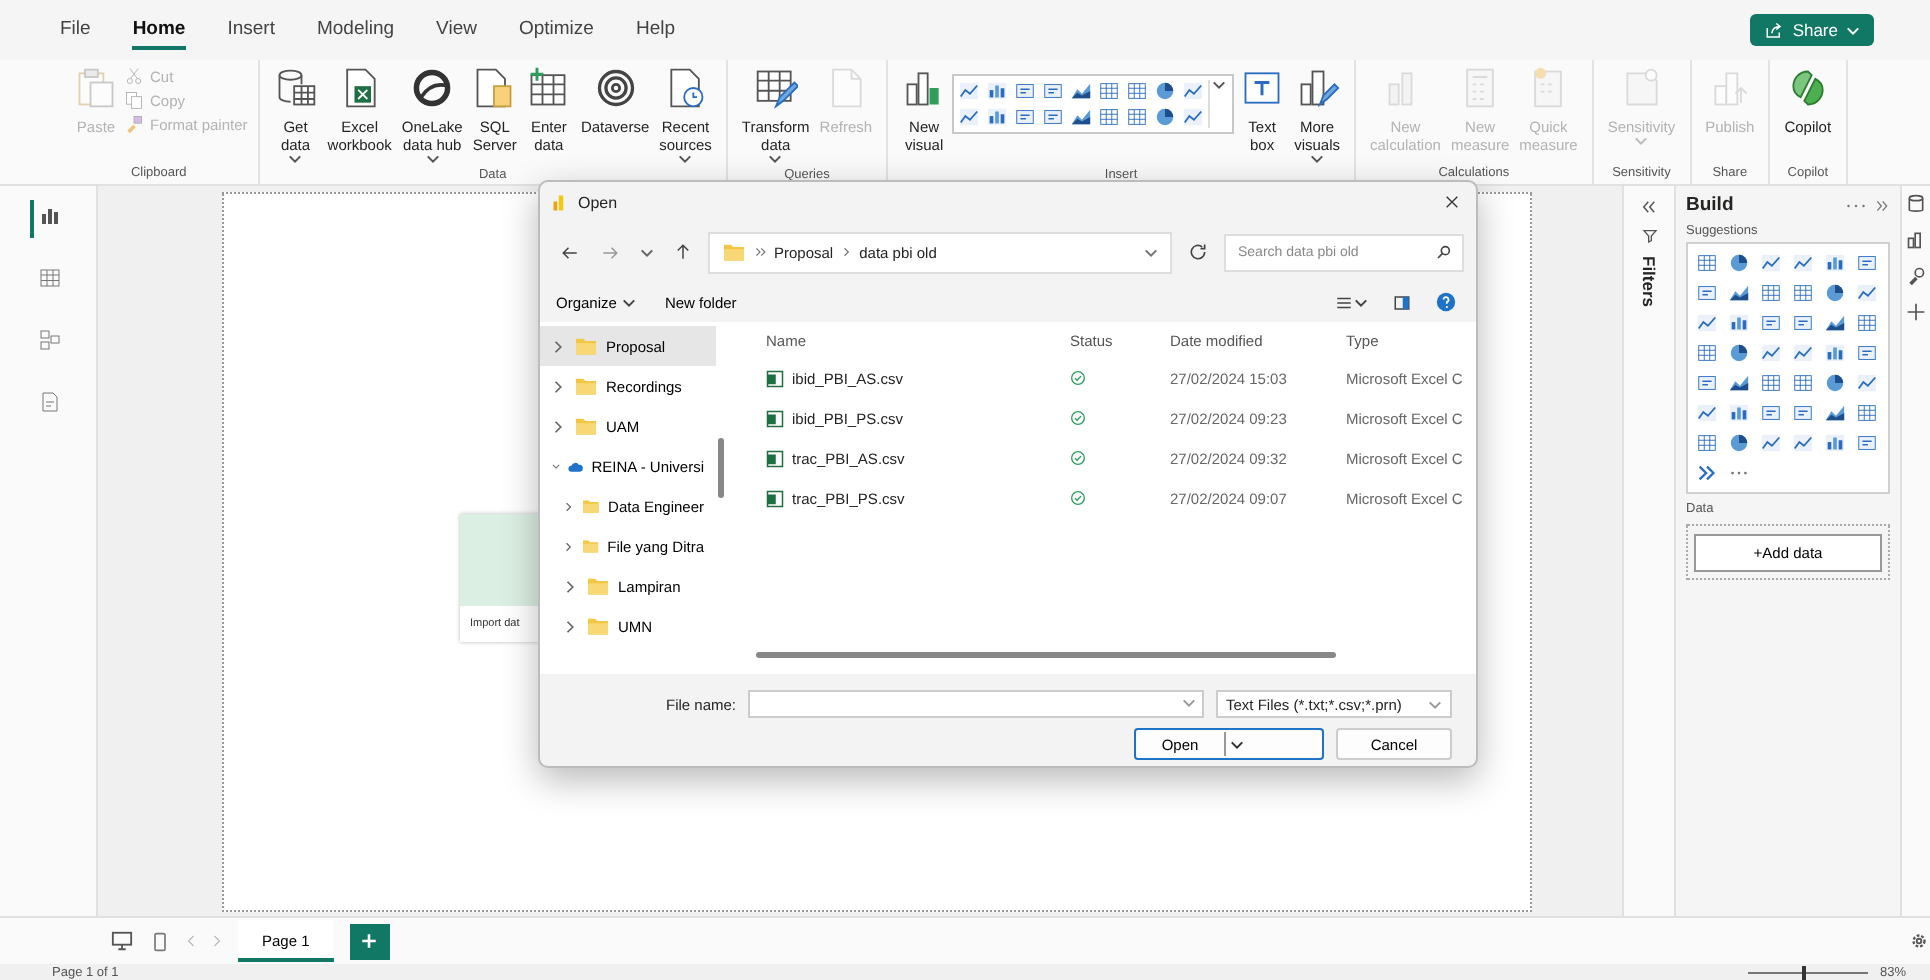 The width and height of the screenshot is (1930, 980). What do you see at coordinates (1452, 202) in the screenshot?
I see `close-icon` at bounding box center [1452, 202].